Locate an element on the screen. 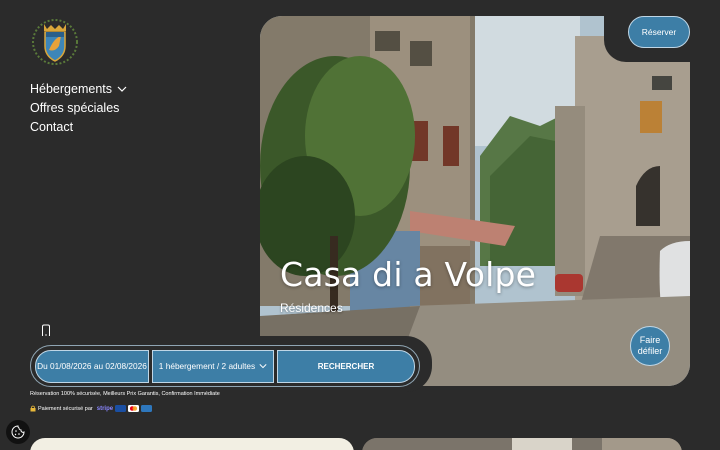 The image size is (720, 450). amex-card-icon is located at coordinates (147, 408).